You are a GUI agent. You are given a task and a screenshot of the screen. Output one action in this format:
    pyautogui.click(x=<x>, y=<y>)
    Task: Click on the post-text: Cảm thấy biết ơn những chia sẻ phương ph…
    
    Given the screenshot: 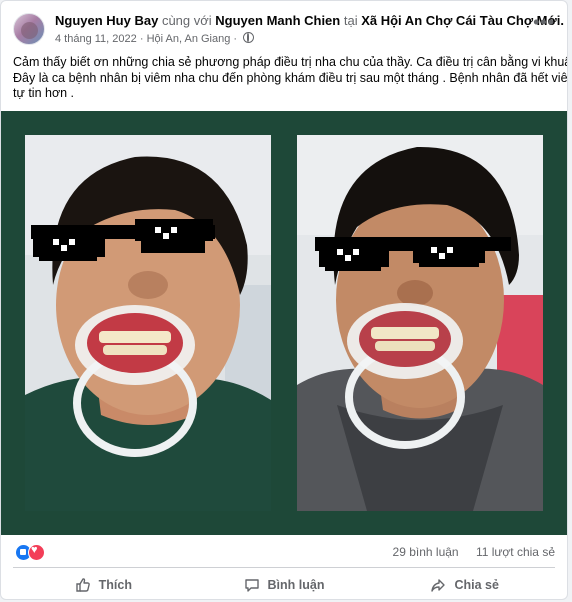 What is the action you would take?
    pyautogui.click(x=290, y=78)
    